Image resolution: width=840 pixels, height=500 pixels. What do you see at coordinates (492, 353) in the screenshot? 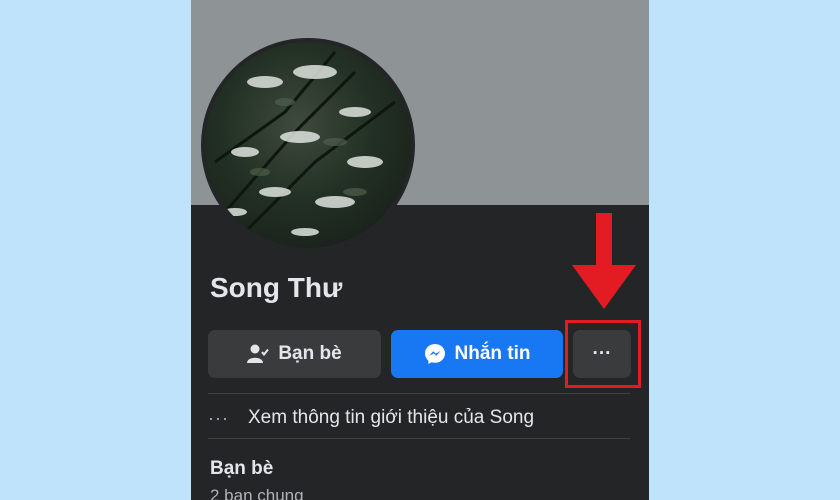
I see `message-button-label: Nhắn tin` at bounding box center [492, 353].